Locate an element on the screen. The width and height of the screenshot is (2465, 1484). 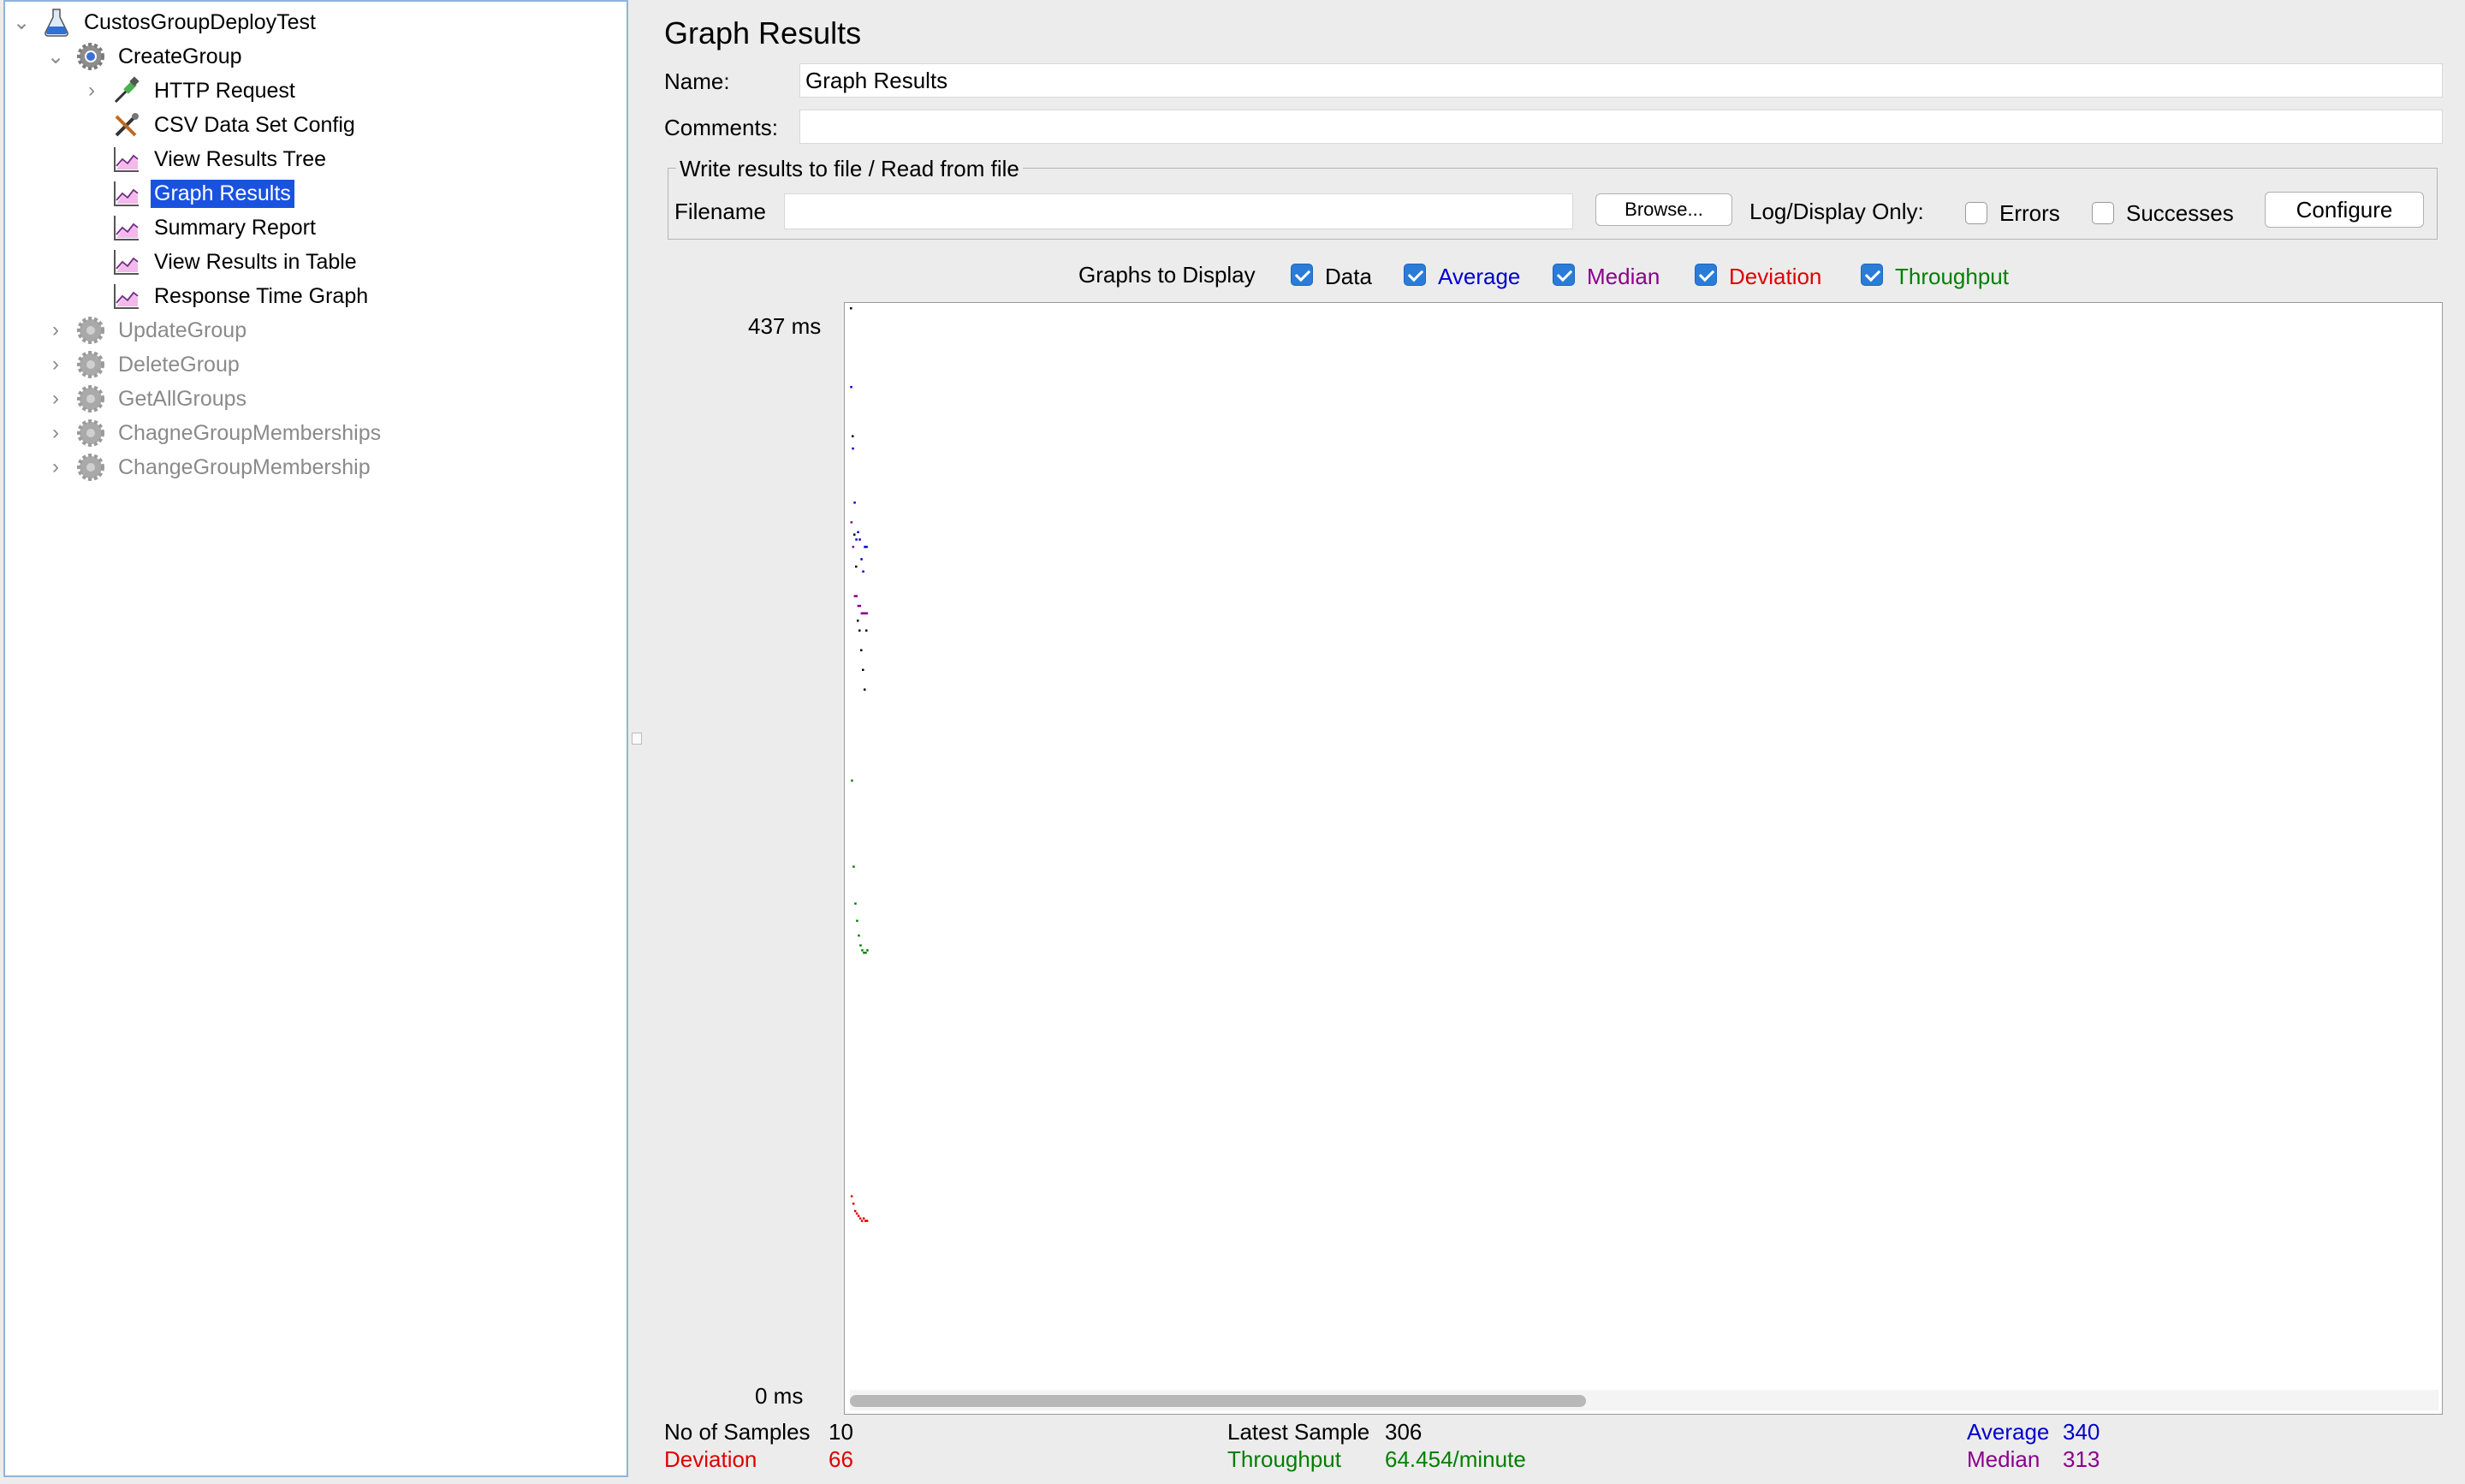
samples-value: 10 is located at coordinates (841, 1432).